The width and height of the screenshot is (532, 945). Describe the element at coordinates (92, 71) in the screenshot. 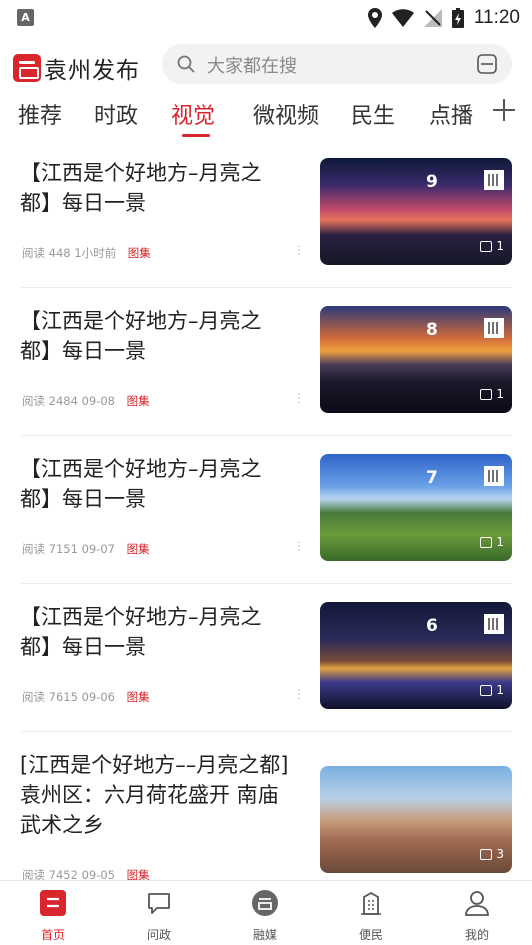

I see `app-name: 袁州发布` at that location.